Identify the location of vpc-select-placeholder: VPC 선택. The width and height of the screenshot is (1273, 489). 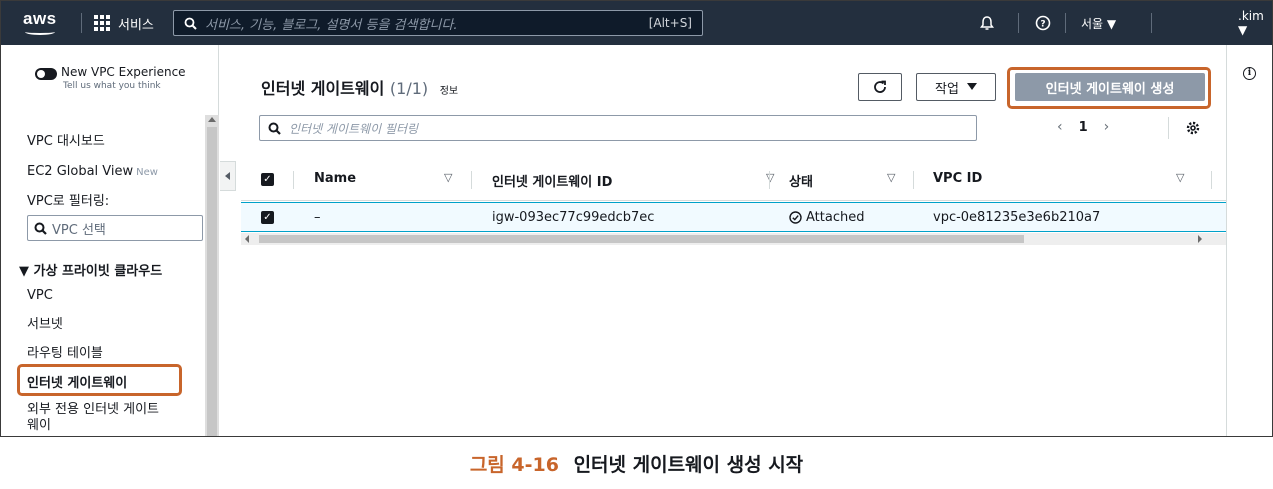
(79, 230).